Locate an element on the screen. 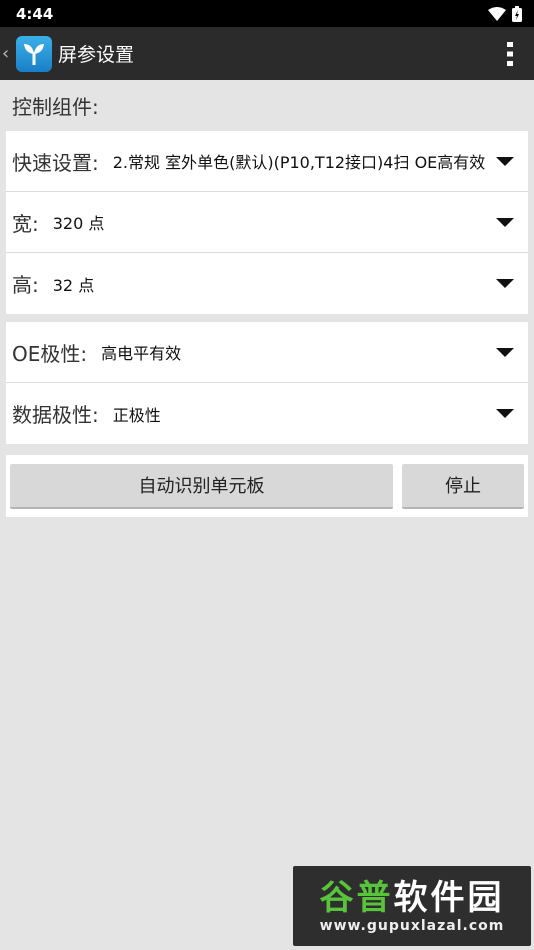  status-time: 4:44 is located at coordinates (35, 13).